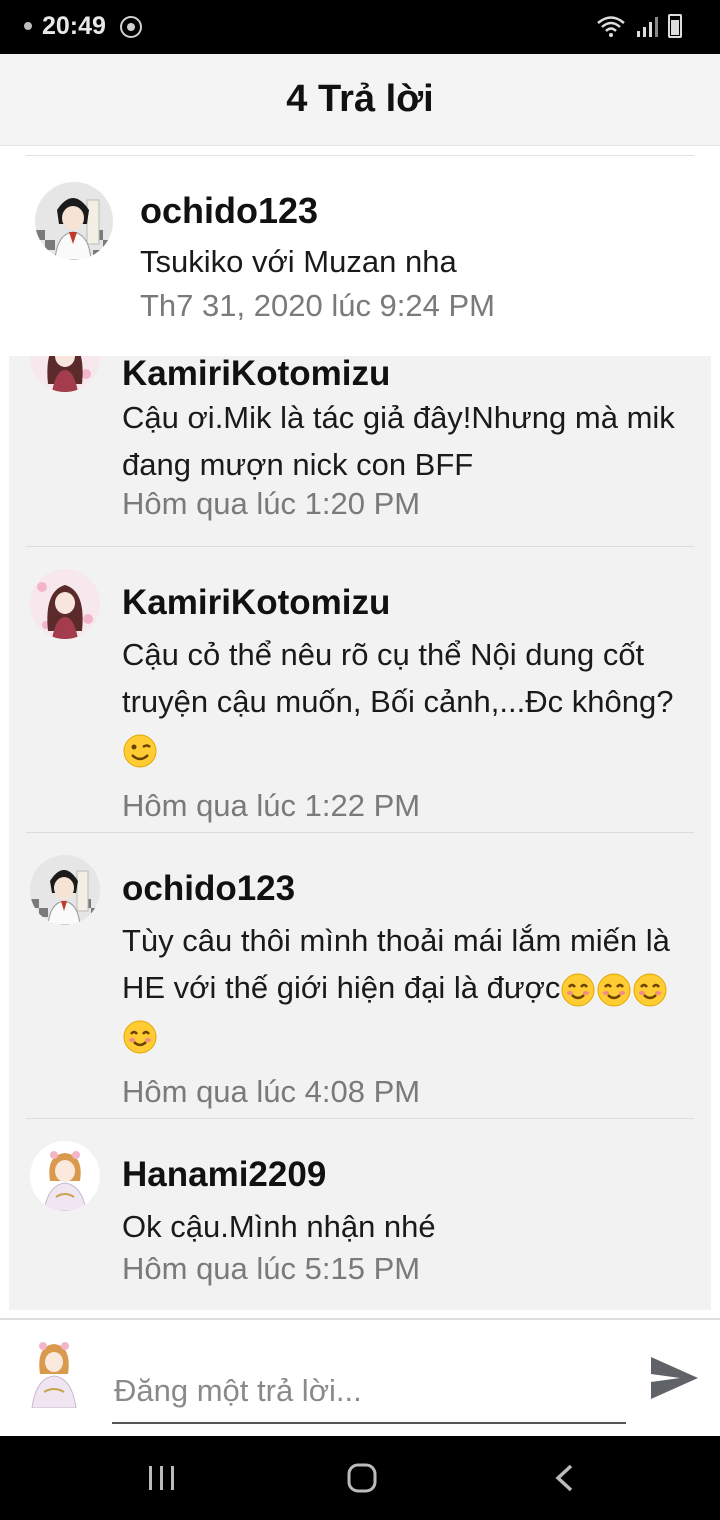 The width and height of the screenshot is (720, 1520). I want to click on post-text: Tsukiko với Muzan nha, so click(298, 261).